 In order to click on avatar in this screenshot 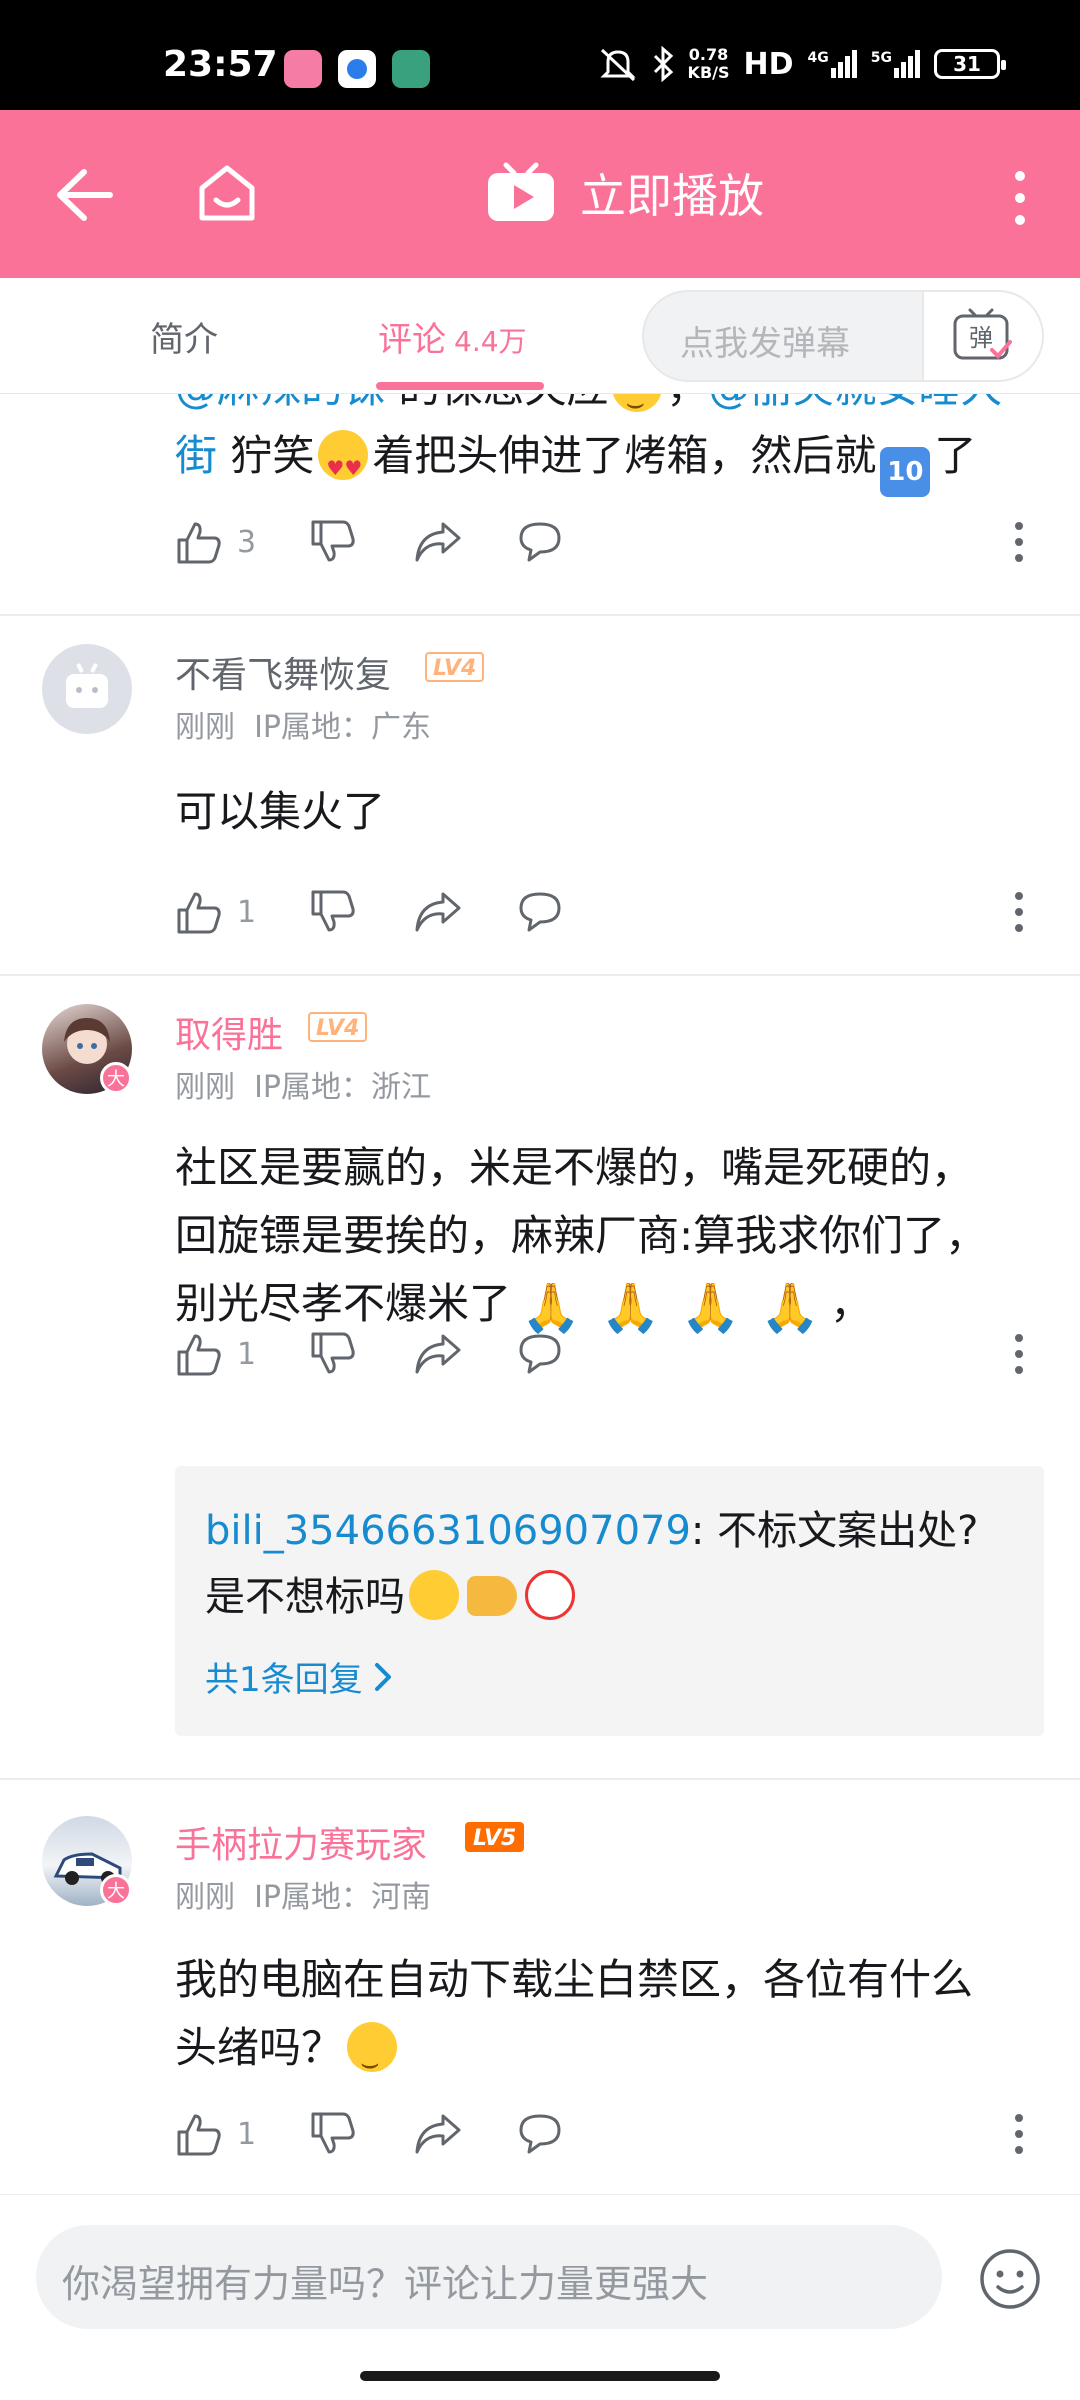, I will do `click(87, 689)`.